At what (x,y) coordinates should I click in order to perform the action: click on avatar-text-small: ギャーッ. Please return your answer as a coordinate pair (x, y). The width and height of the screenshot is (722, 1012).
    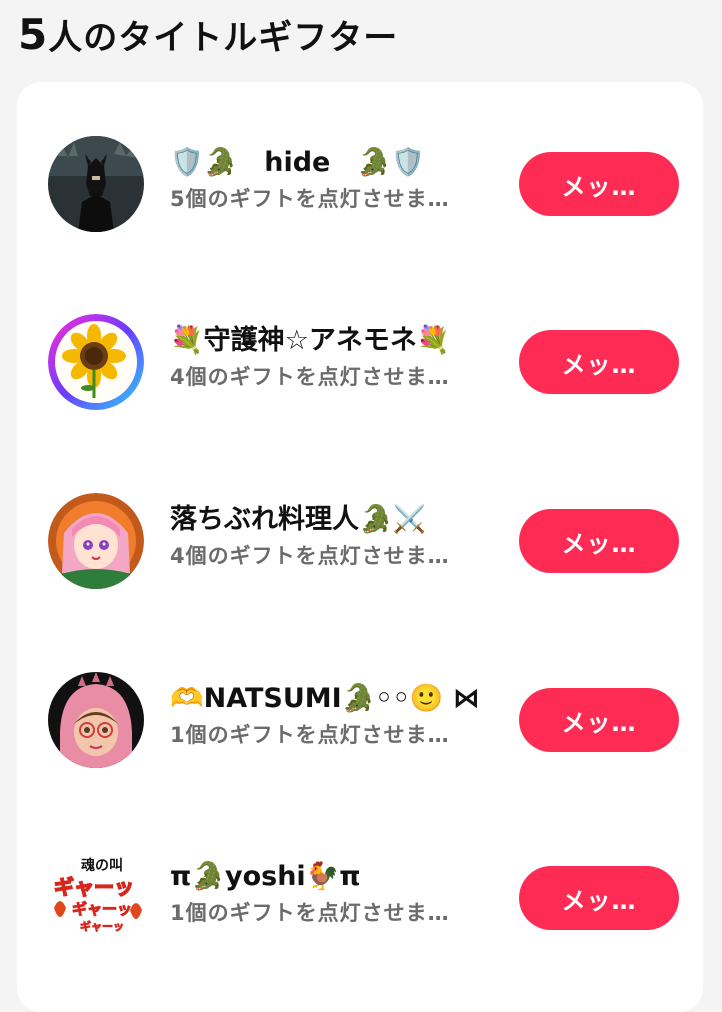
    Looking at the image, I should click on (102, 926).